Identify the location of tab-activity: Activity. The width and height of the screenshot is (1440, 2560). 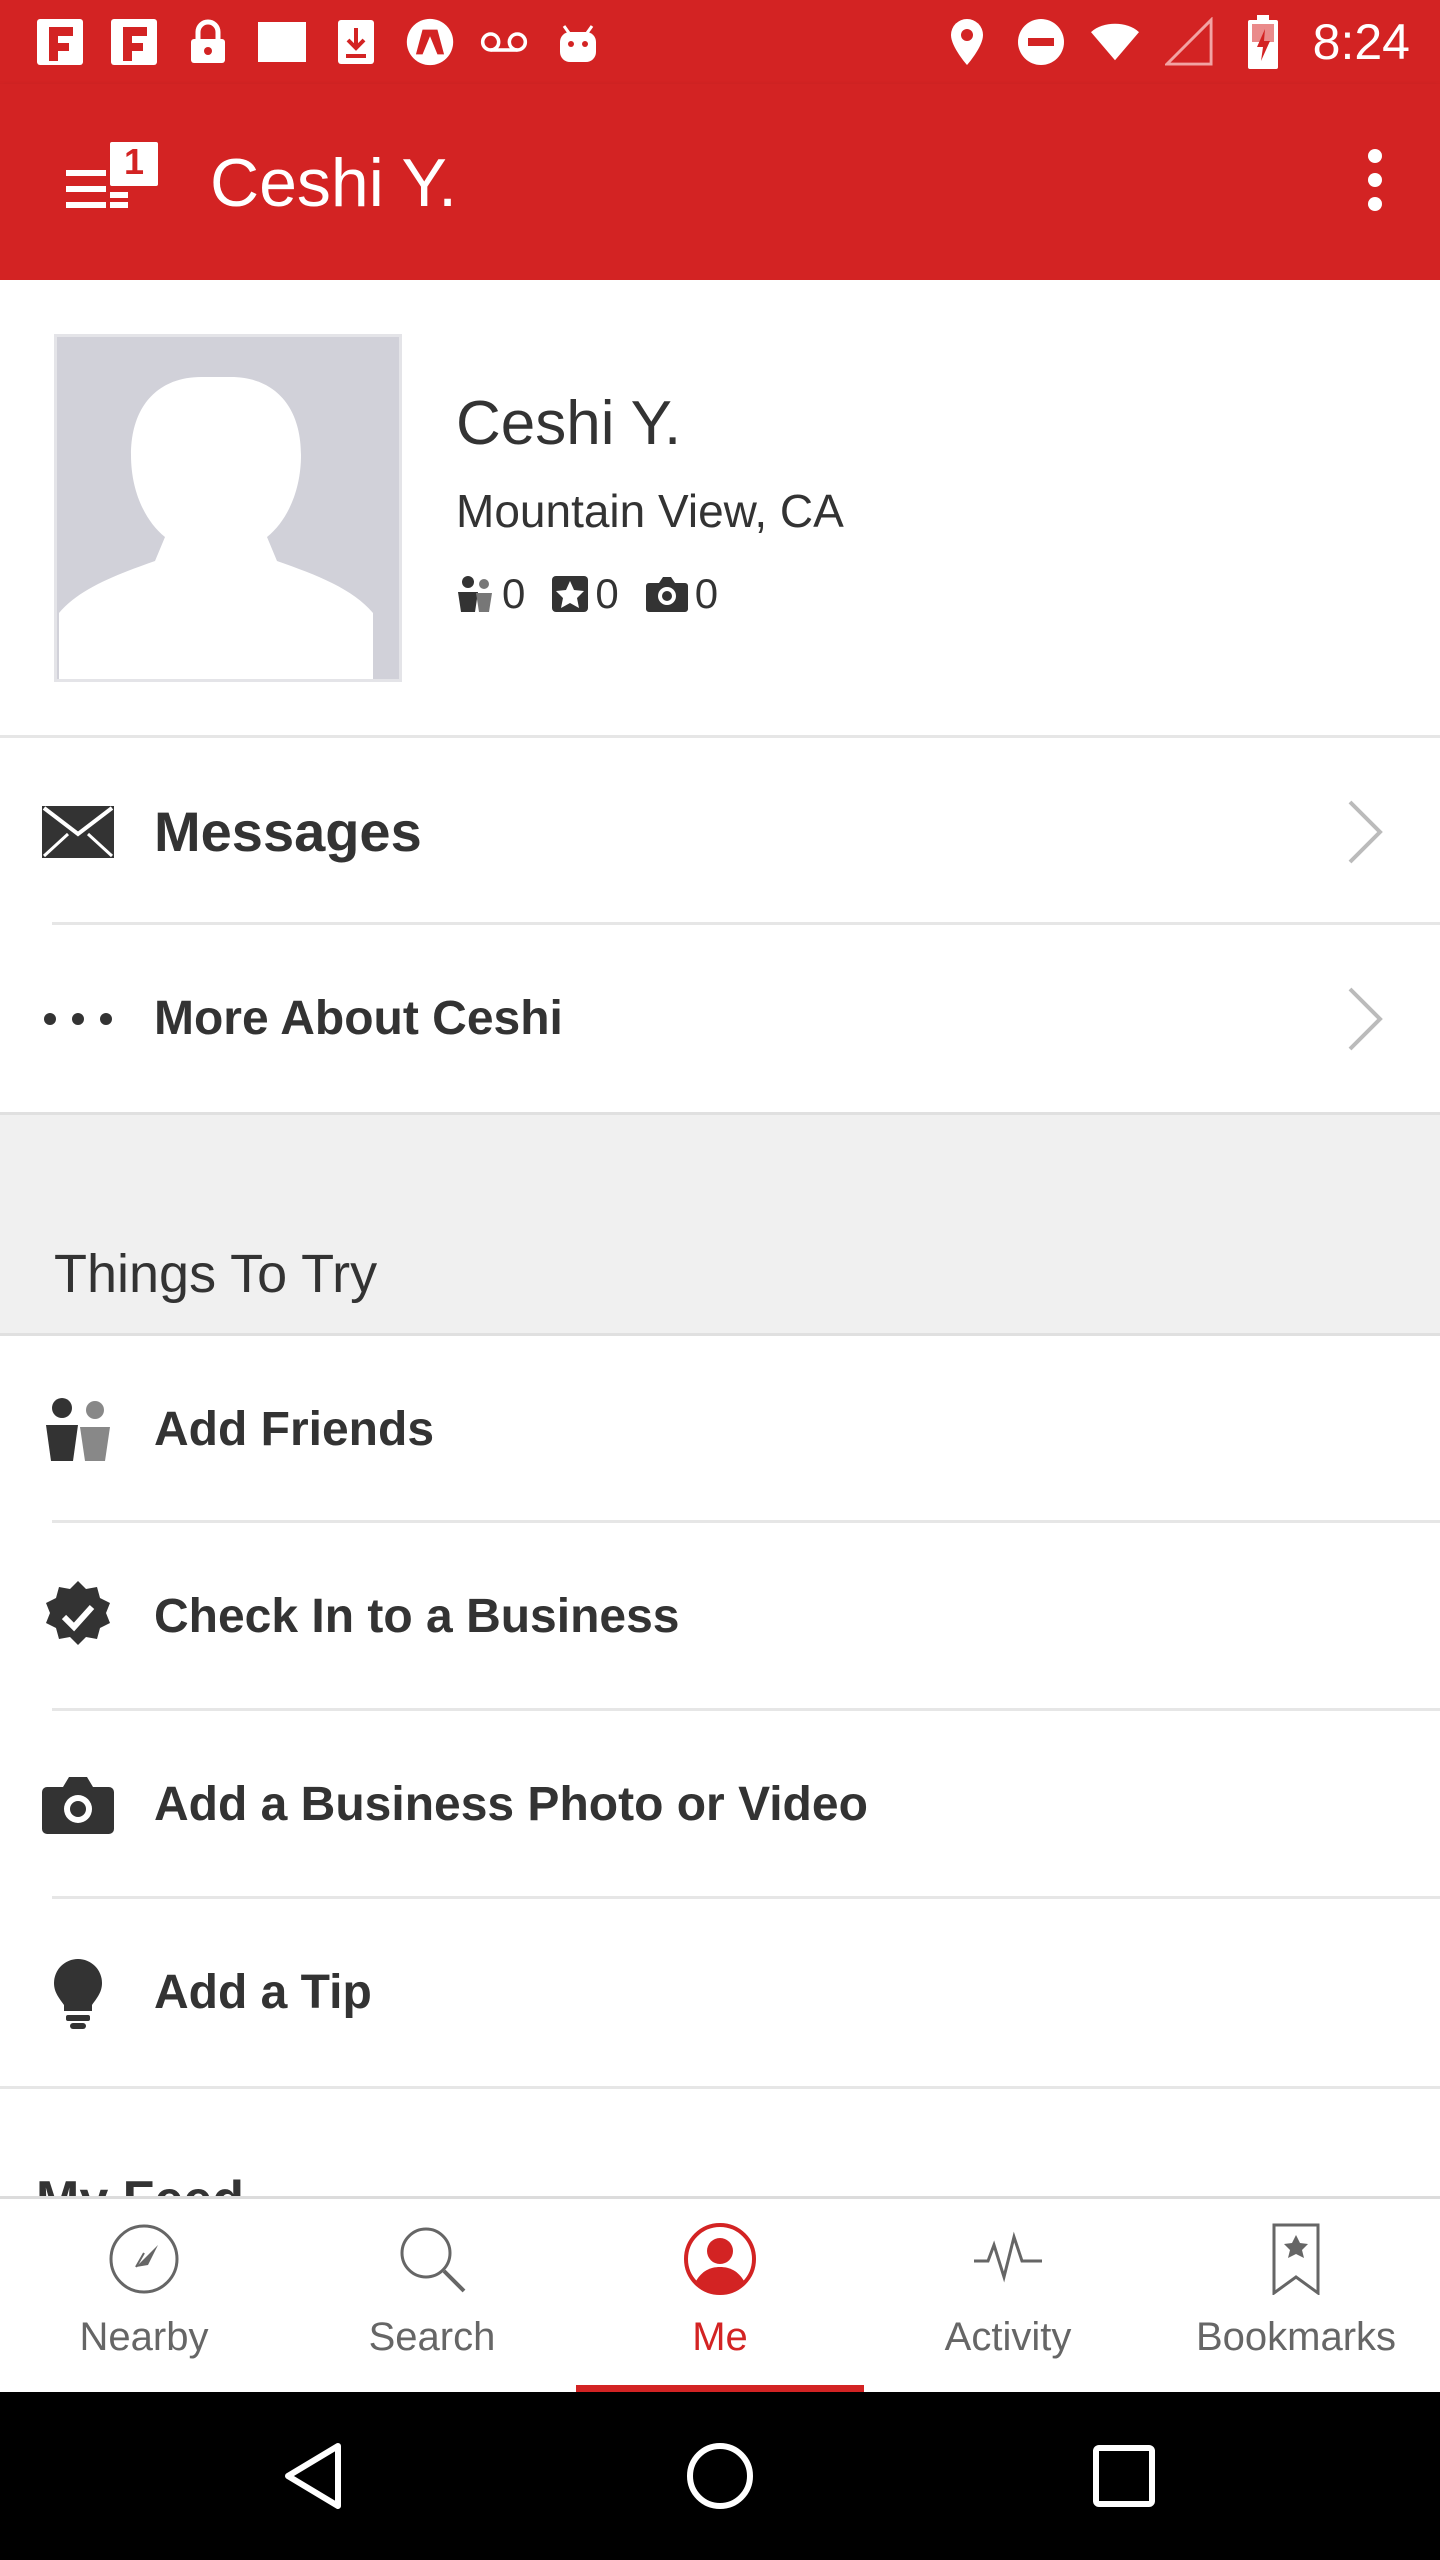
(1008, 2297).